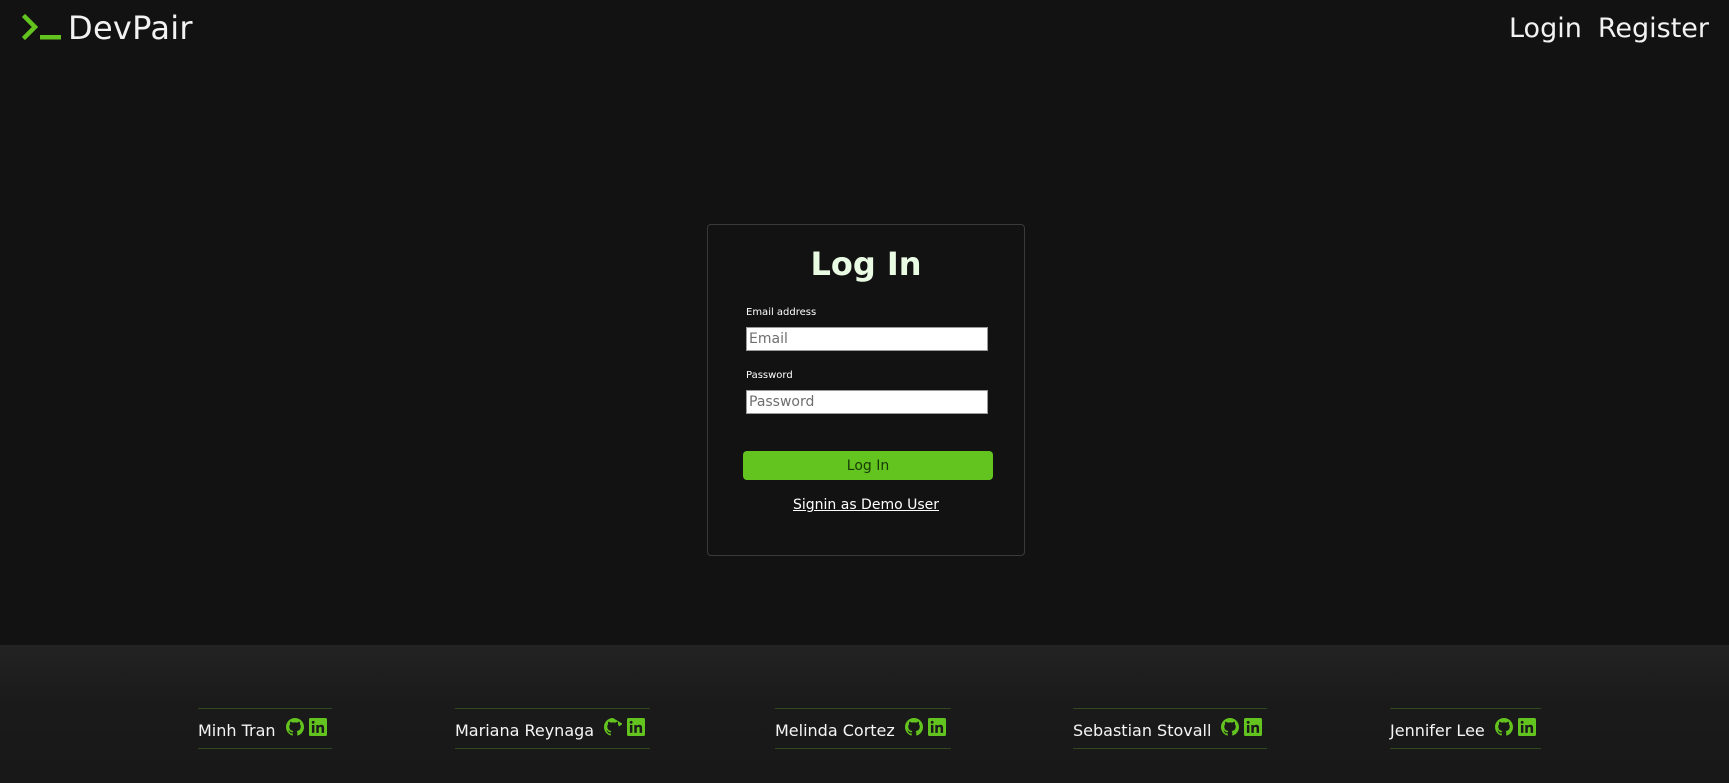 The height and width of the screenshot is (783, 1729). Describe the element at coordinates (867, 339) in the screenshot. I see `email-input` at that location.